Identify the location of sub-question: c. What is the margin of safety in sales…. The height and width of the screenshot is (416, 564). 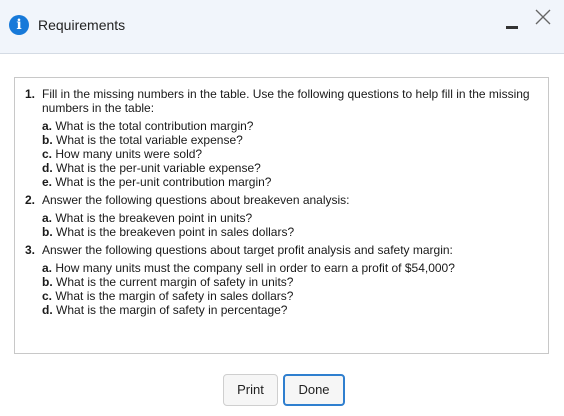
(168, 296).